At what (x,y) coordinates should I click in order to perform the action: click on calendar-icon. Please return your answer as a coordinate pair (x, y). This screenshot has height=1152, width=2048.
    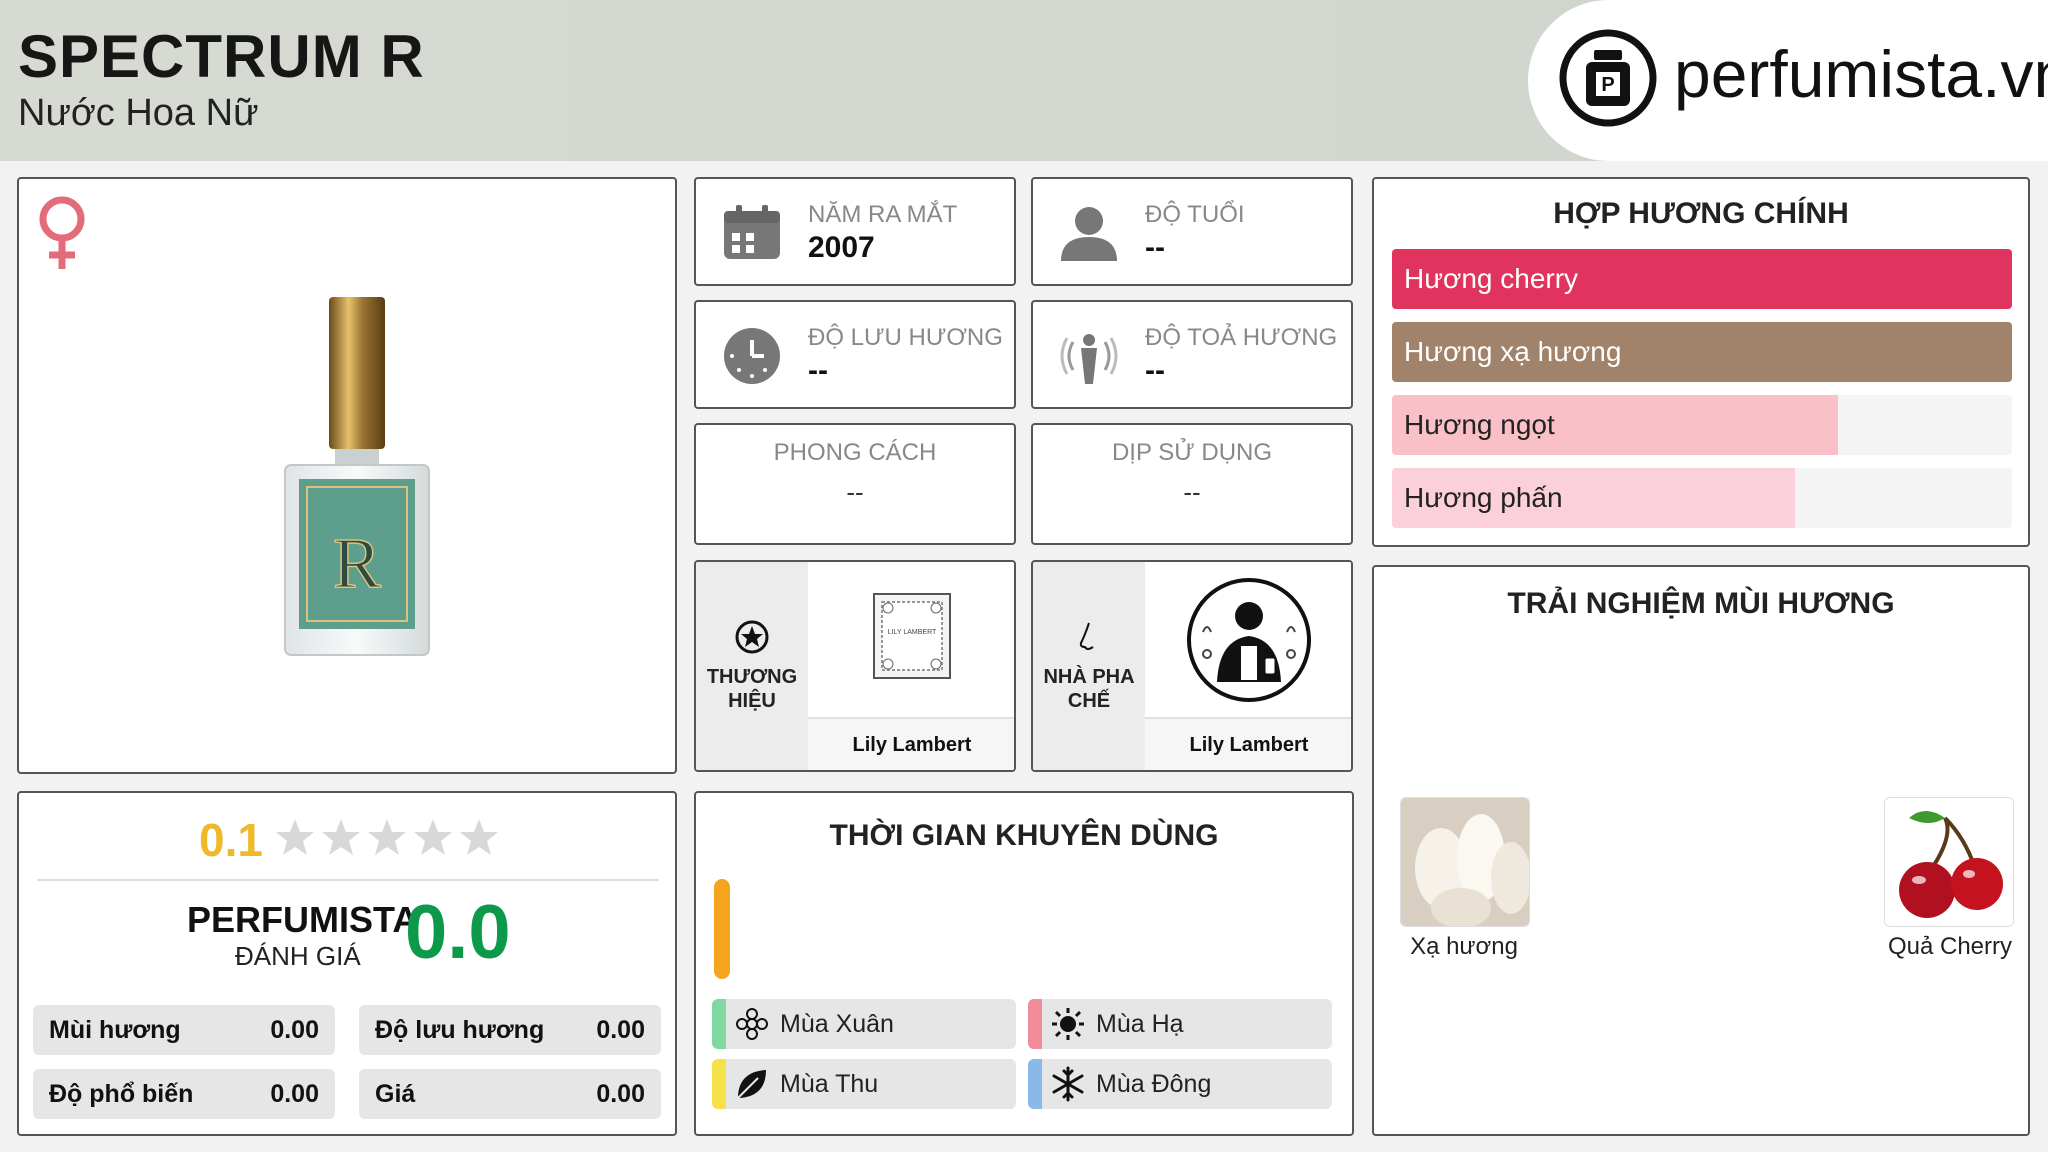
    Looking at the image, I should click on (752, 232).